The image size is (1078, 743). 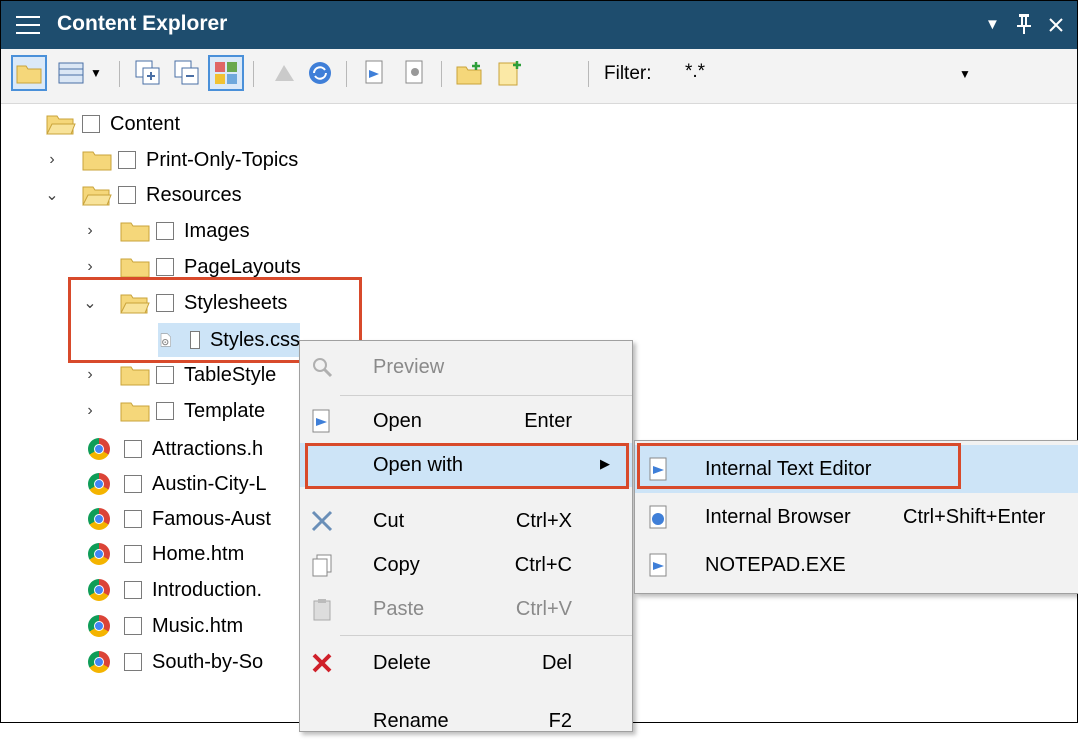 What do you see at coordinates (539, 76) in the screenshot?
I see `toolbar: ▼ Filter: *.* ▼` at bounding box center [539, 76].